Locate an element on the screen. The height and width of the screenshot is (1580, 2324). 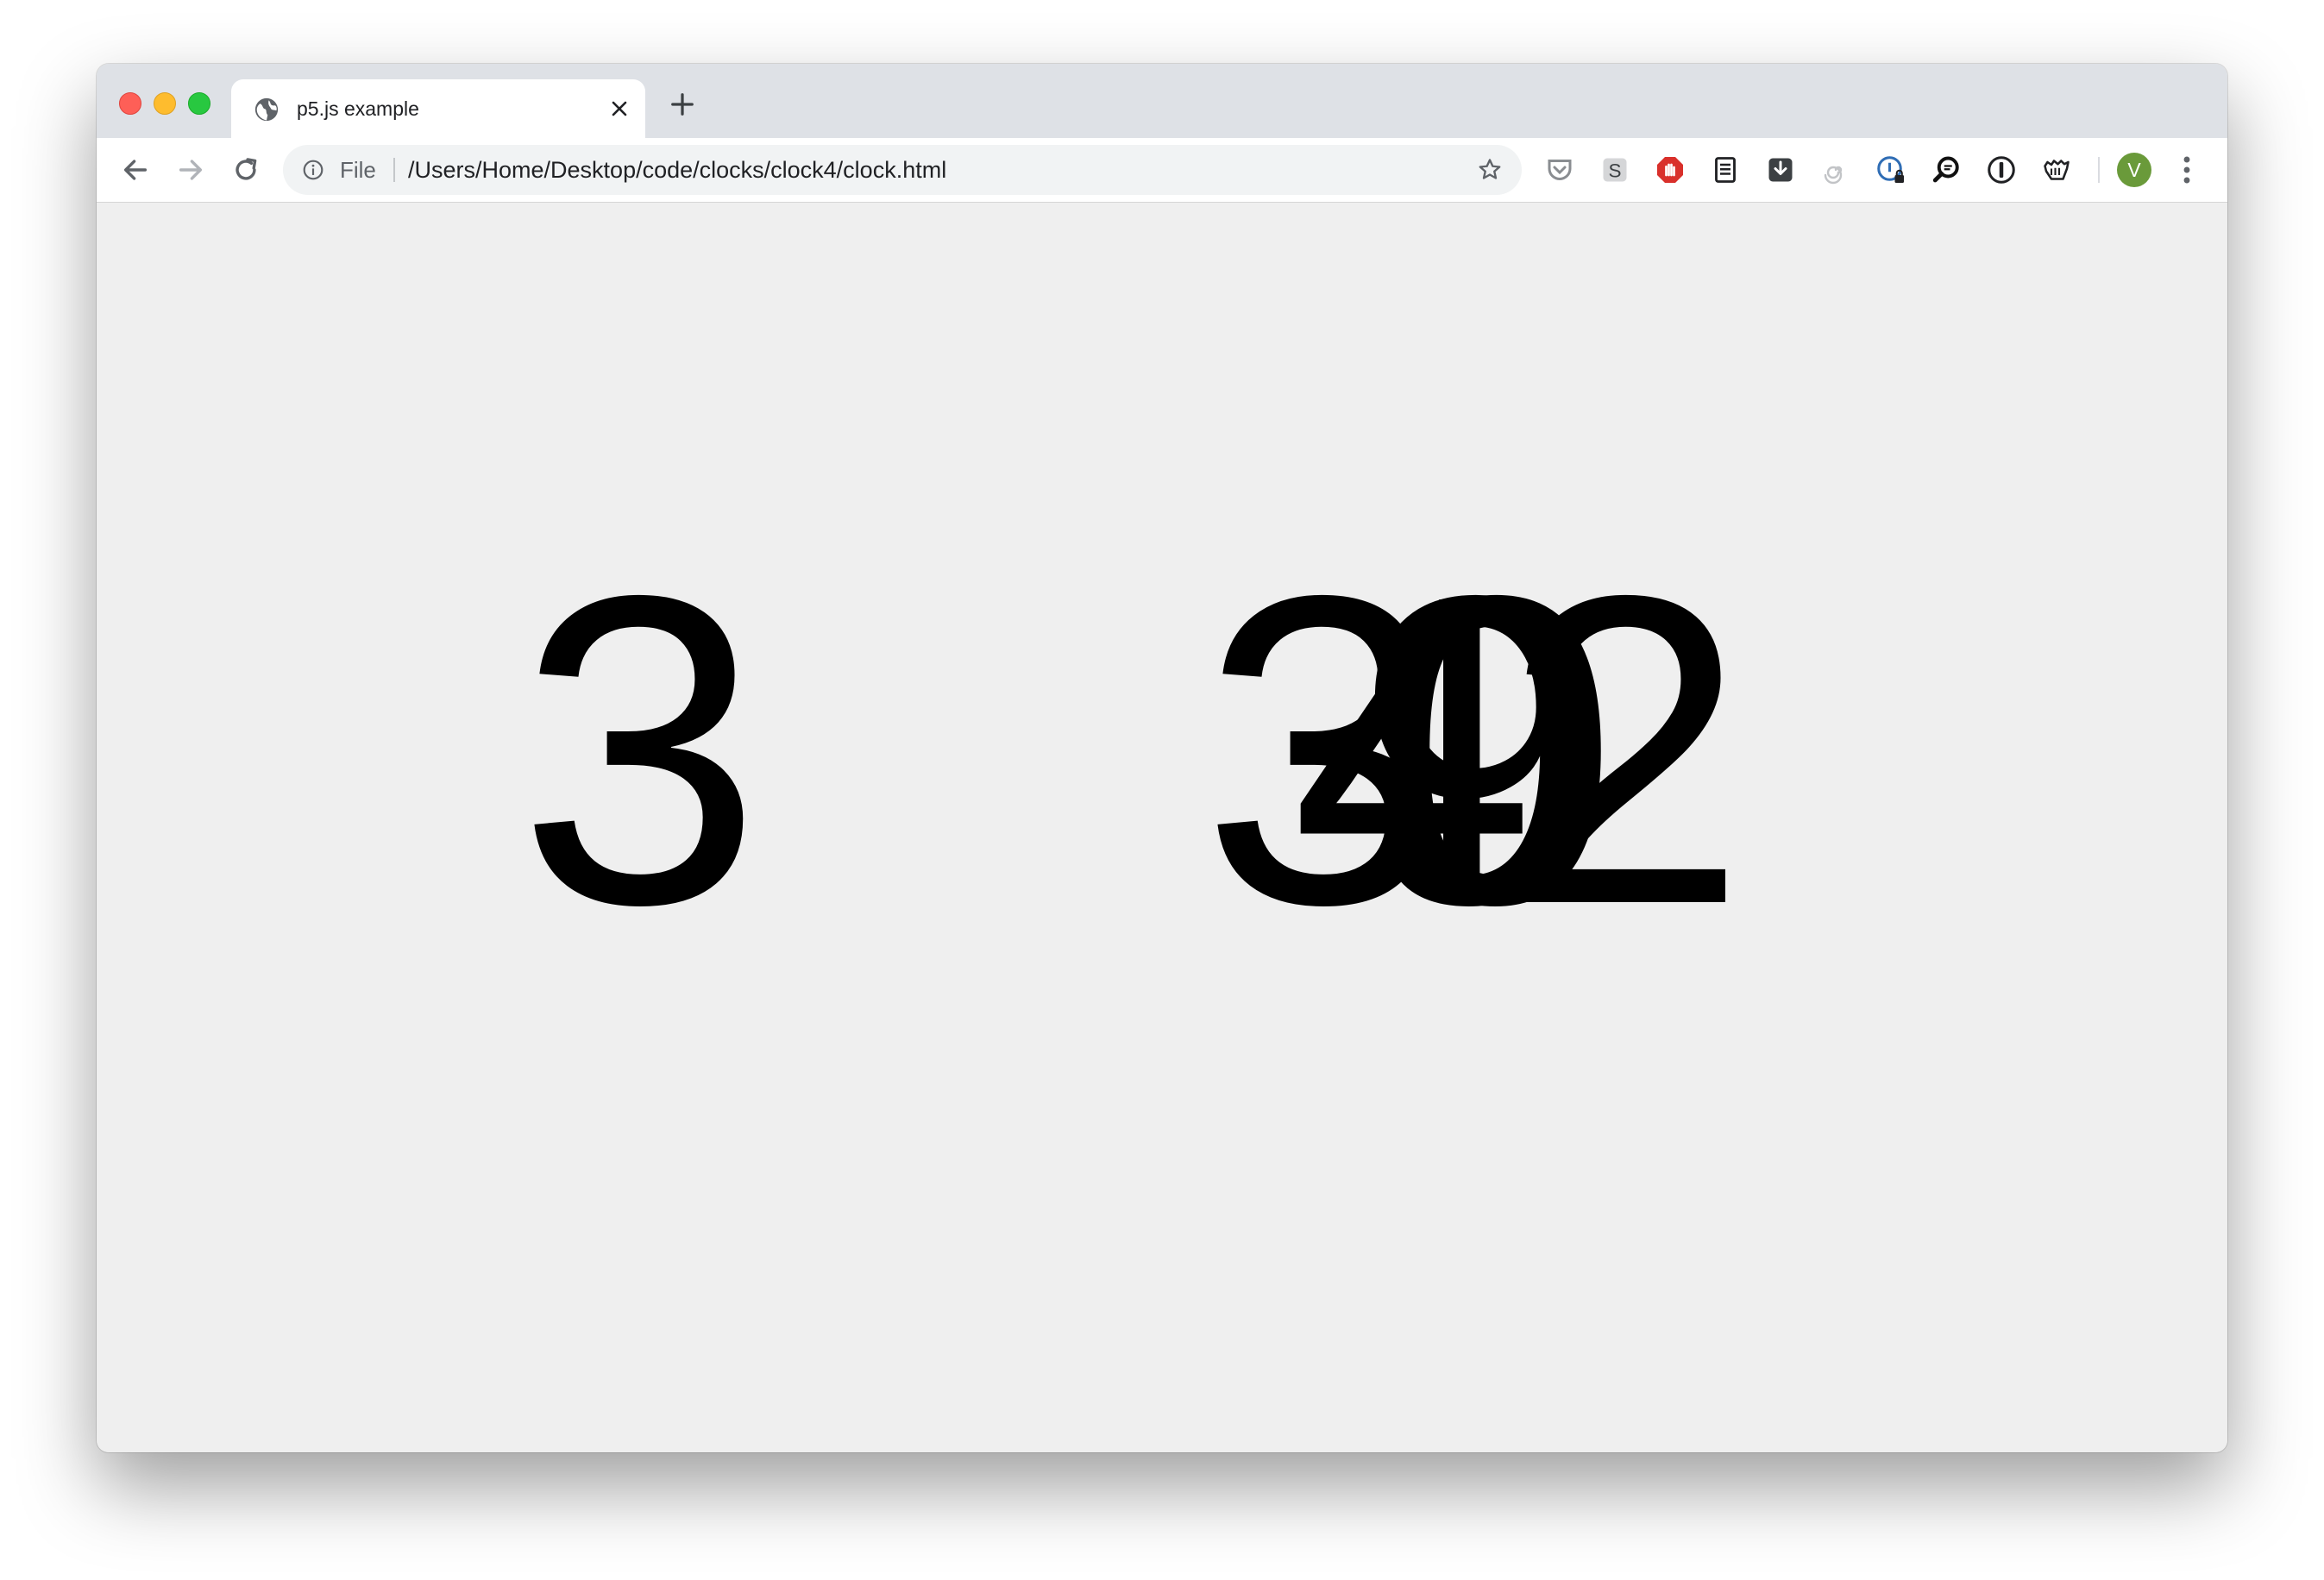
reader-icon is located at coordinates (1726, 169).